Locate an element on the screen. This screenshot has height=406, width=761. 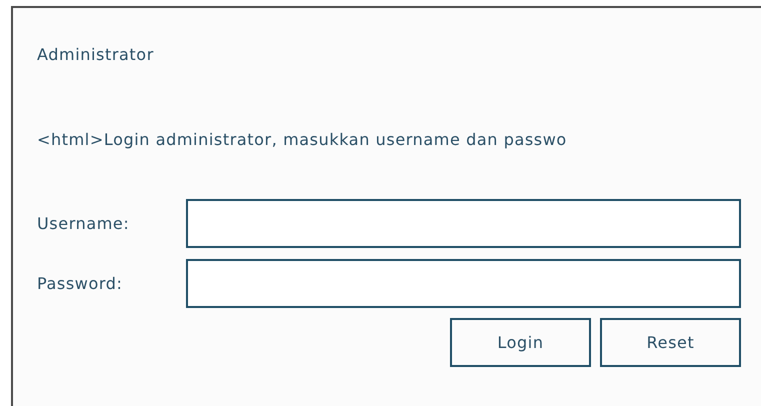
login-button: Reset is located at coordinates (670, 342).